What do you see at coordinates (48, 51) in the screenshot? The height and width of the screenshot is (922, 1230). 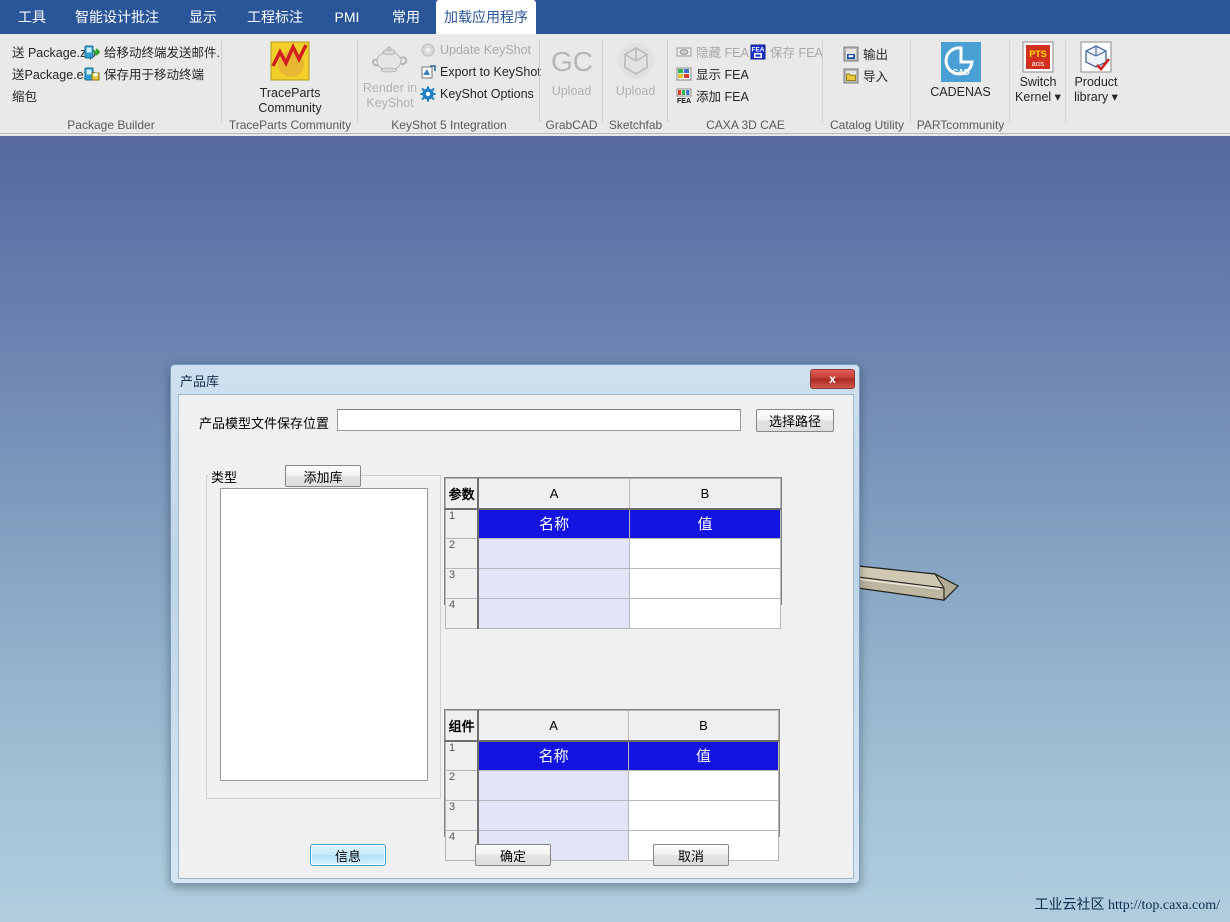 I see `ribbon-item-send-package-zip: 送 Package.zip` at bounding box center [48, 51].